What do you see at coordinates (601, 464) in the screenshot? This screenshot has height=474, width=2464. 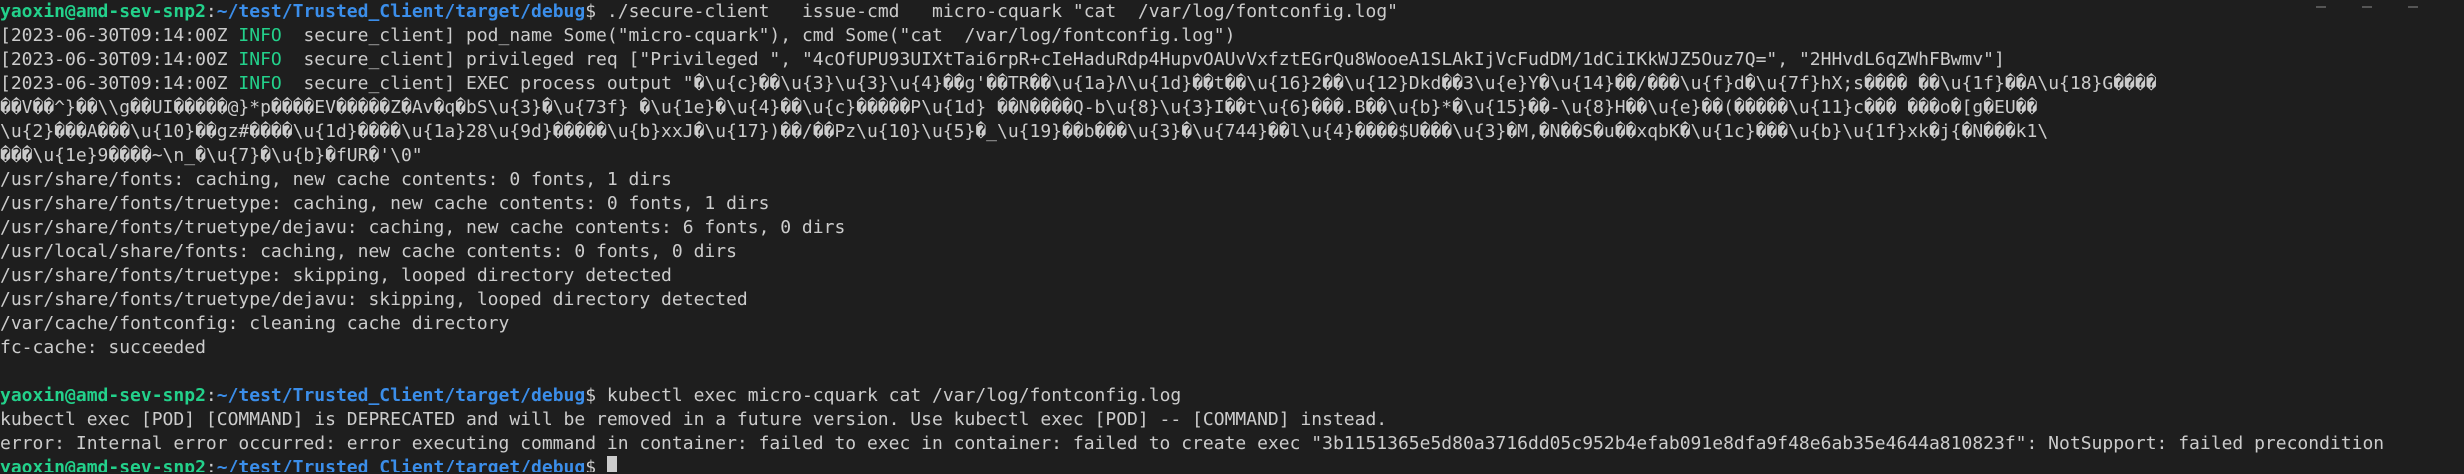 I see `command-text` at bounding box center [601, 464].